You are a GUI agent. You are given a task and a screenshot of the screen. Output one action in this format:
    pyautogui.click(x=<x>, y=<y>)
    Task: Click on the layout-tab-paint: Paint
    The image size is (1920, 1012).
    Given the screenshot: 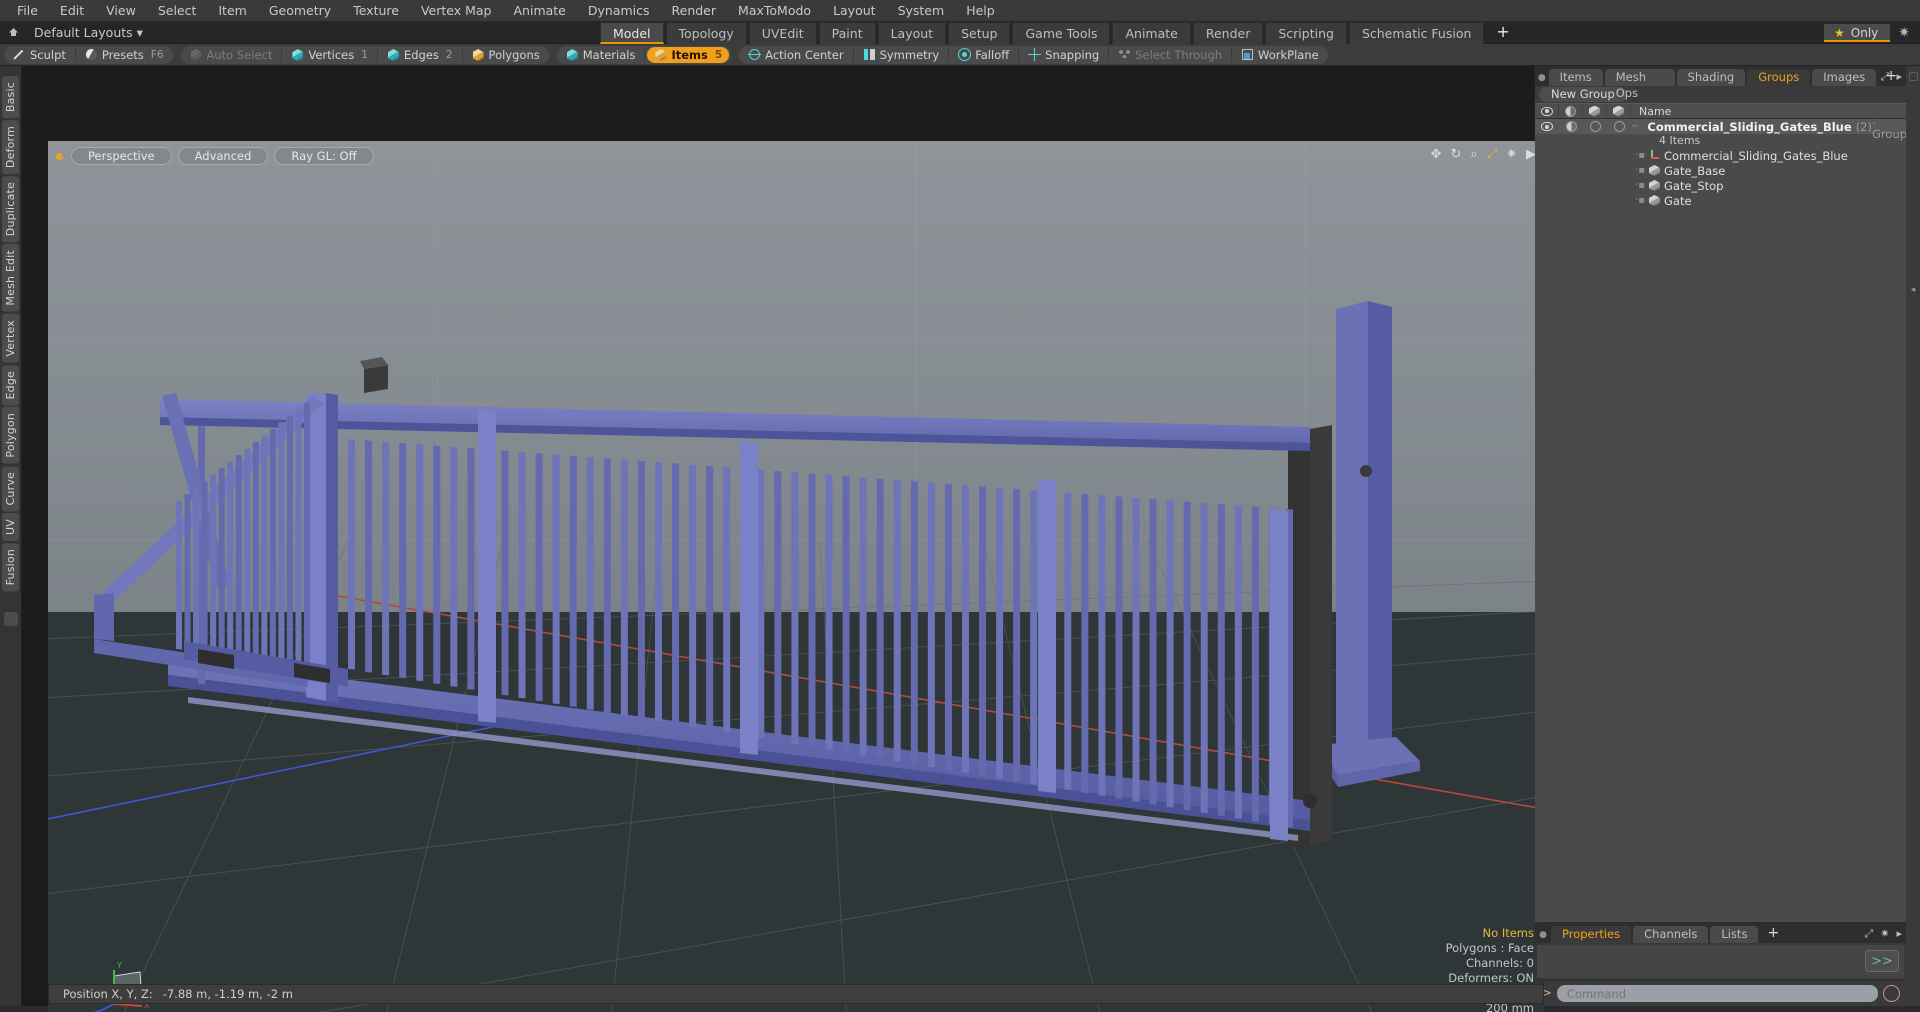 What is the action you would take?
    pyautogui.click(x=847, y=33)
    